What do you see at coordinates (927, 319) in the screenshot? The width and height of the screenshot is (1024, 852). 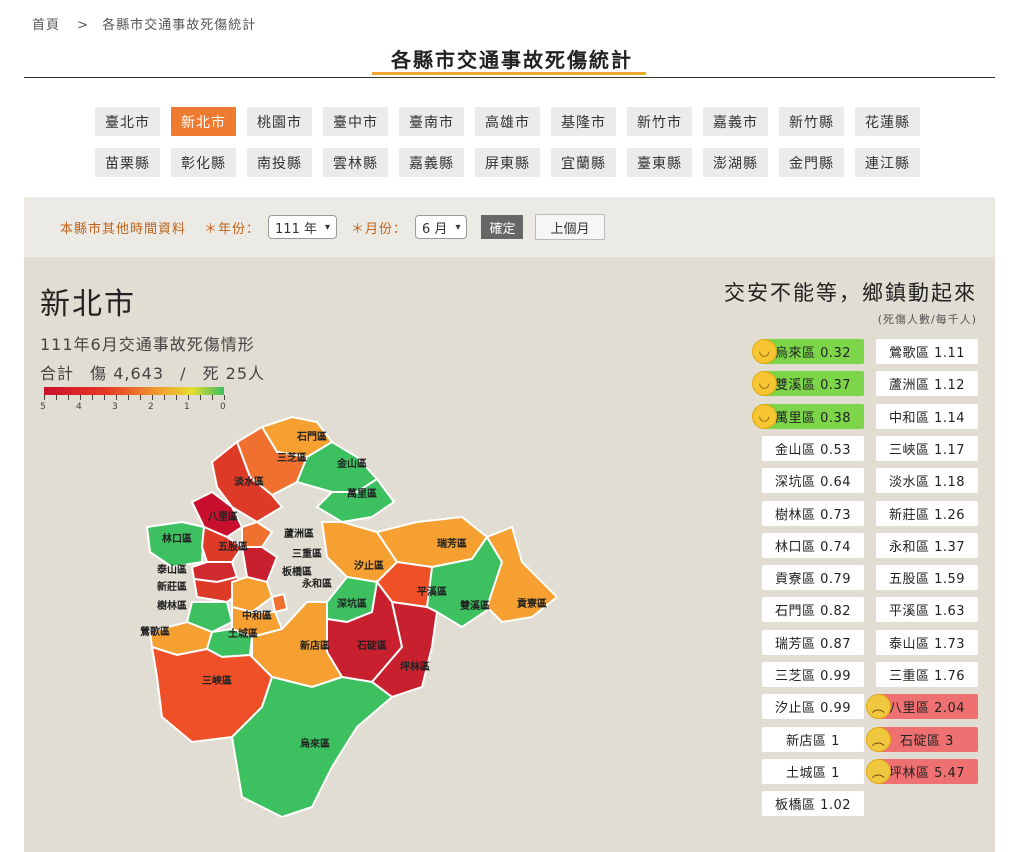 I see `unit-note: (死傷人數/每千人)` at bounding box center [927, 319].